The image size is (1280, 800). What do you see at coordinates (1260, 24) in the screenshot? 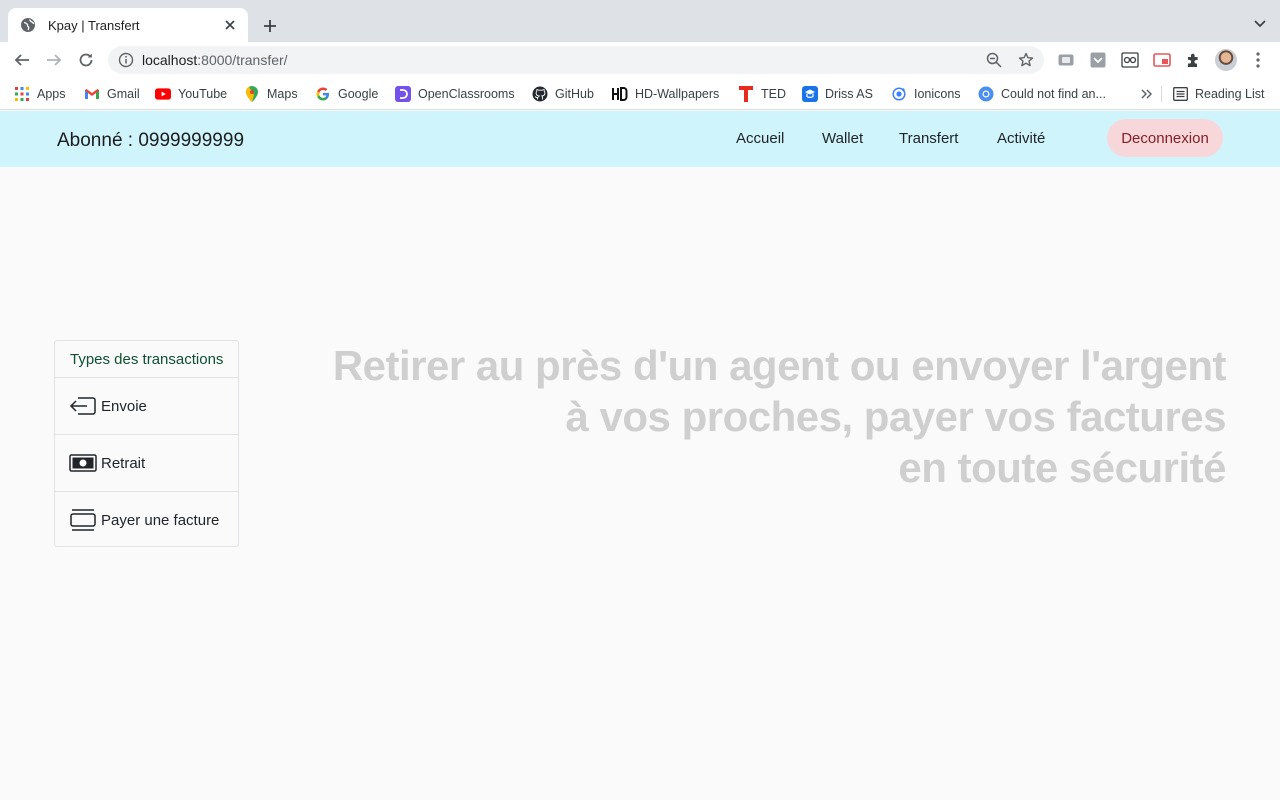
I see `tab-search-chevron-icon` at bounding box center [1260, 24].